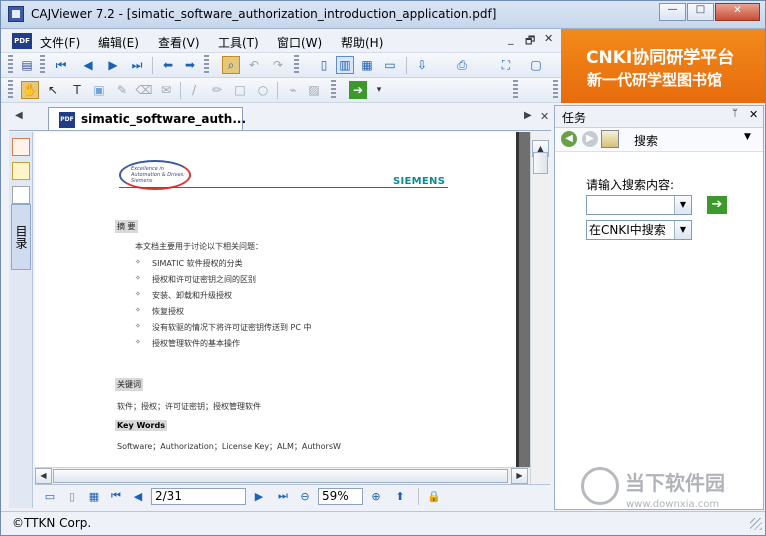 The width and height of the screenshot is (766, 536). What do you see at coordinates (30, 90) in the screenshot?
I see `hand-tool-icon: ✋` at bounding box center [30, 90].